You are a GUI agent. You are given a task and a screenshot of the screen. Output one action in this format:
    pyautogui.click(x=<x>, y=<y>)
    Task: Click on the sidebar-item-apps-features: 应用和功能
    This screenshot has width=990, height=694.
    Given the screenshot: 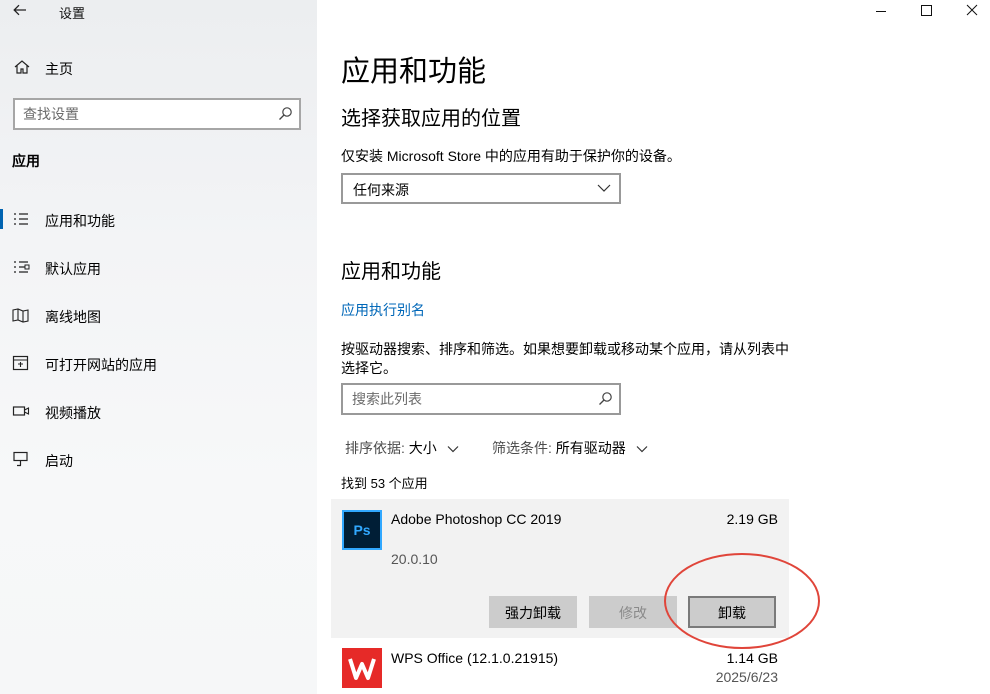 What is the action you would take?
    pyautogui.click(x=158, y=219)
    